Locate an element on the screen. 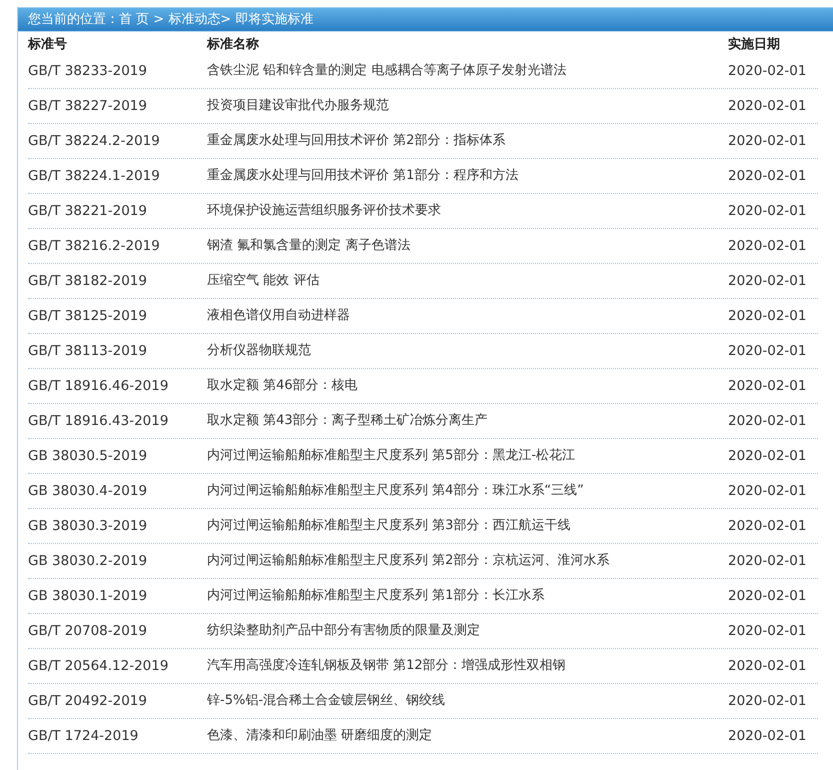 The image size is (833, 770). table-cell-text: GB/T 38227-2019 is located at coordinates (88, 106).